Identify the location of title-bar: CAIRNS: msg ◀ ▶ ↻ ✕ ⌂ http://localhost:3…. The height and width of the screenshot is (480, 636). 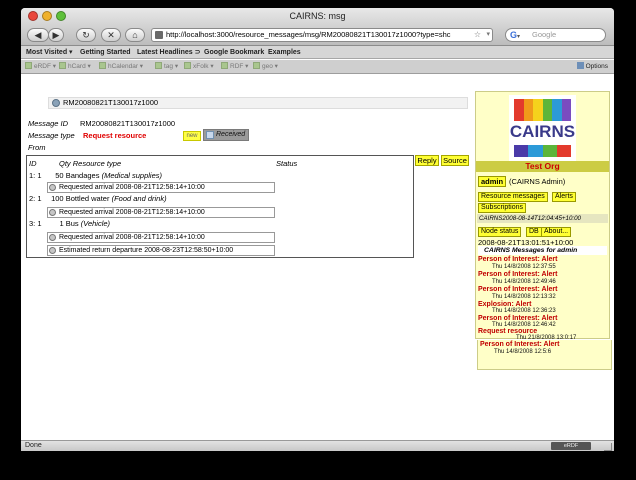
(317, 27).